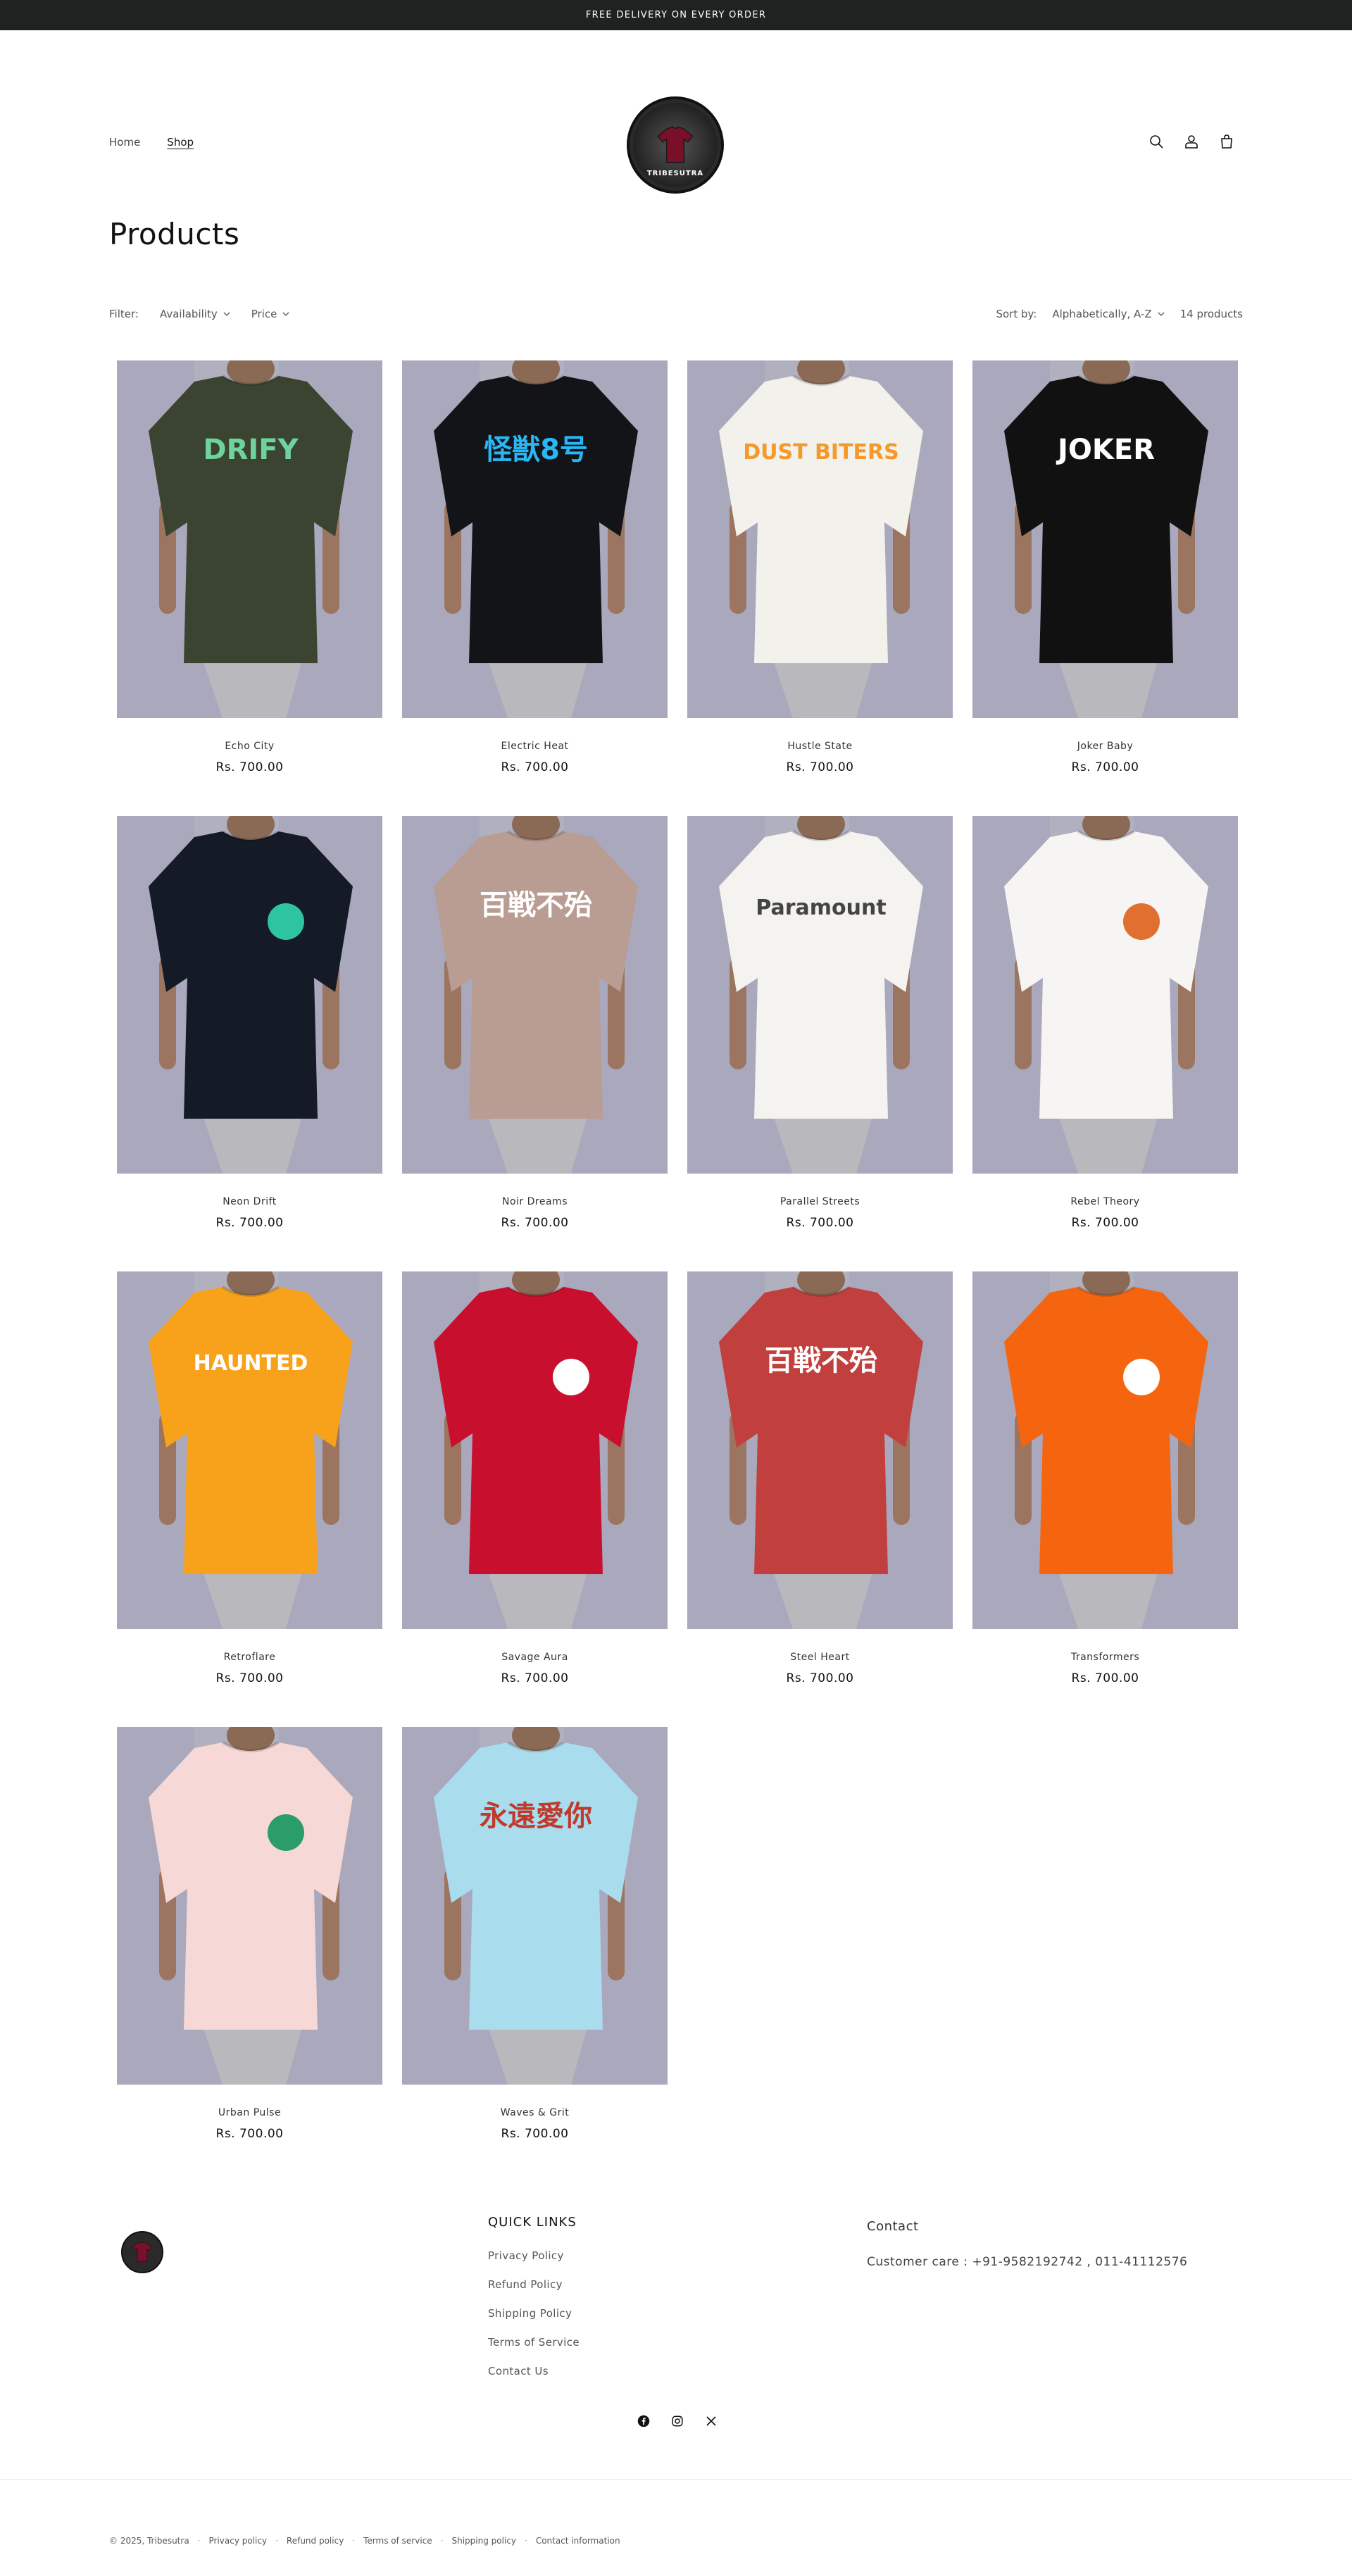 This screenshot has width=1352, height=2576. What do you see at coordinates (249, 1450) in the screenshot?
I see `product-image: HAUNTED` at bounding box center [249, 1450].